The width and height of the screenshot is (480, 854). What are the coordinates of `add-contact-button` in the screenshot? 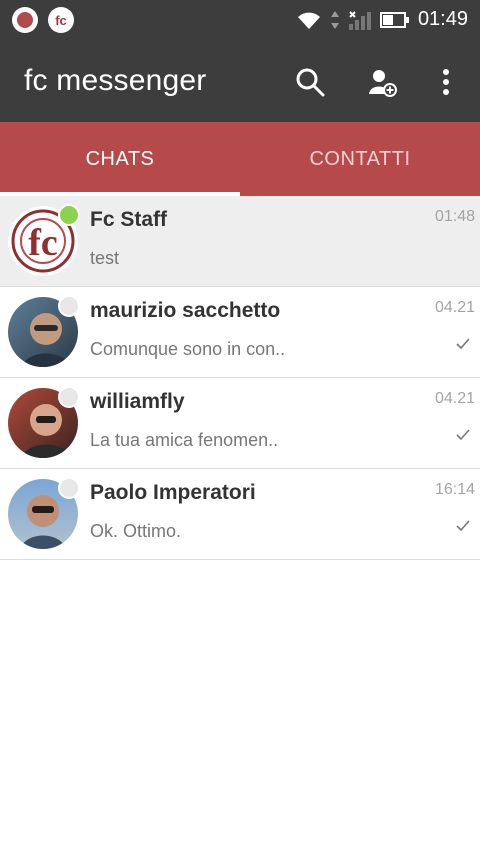 It's located at (382, 82).